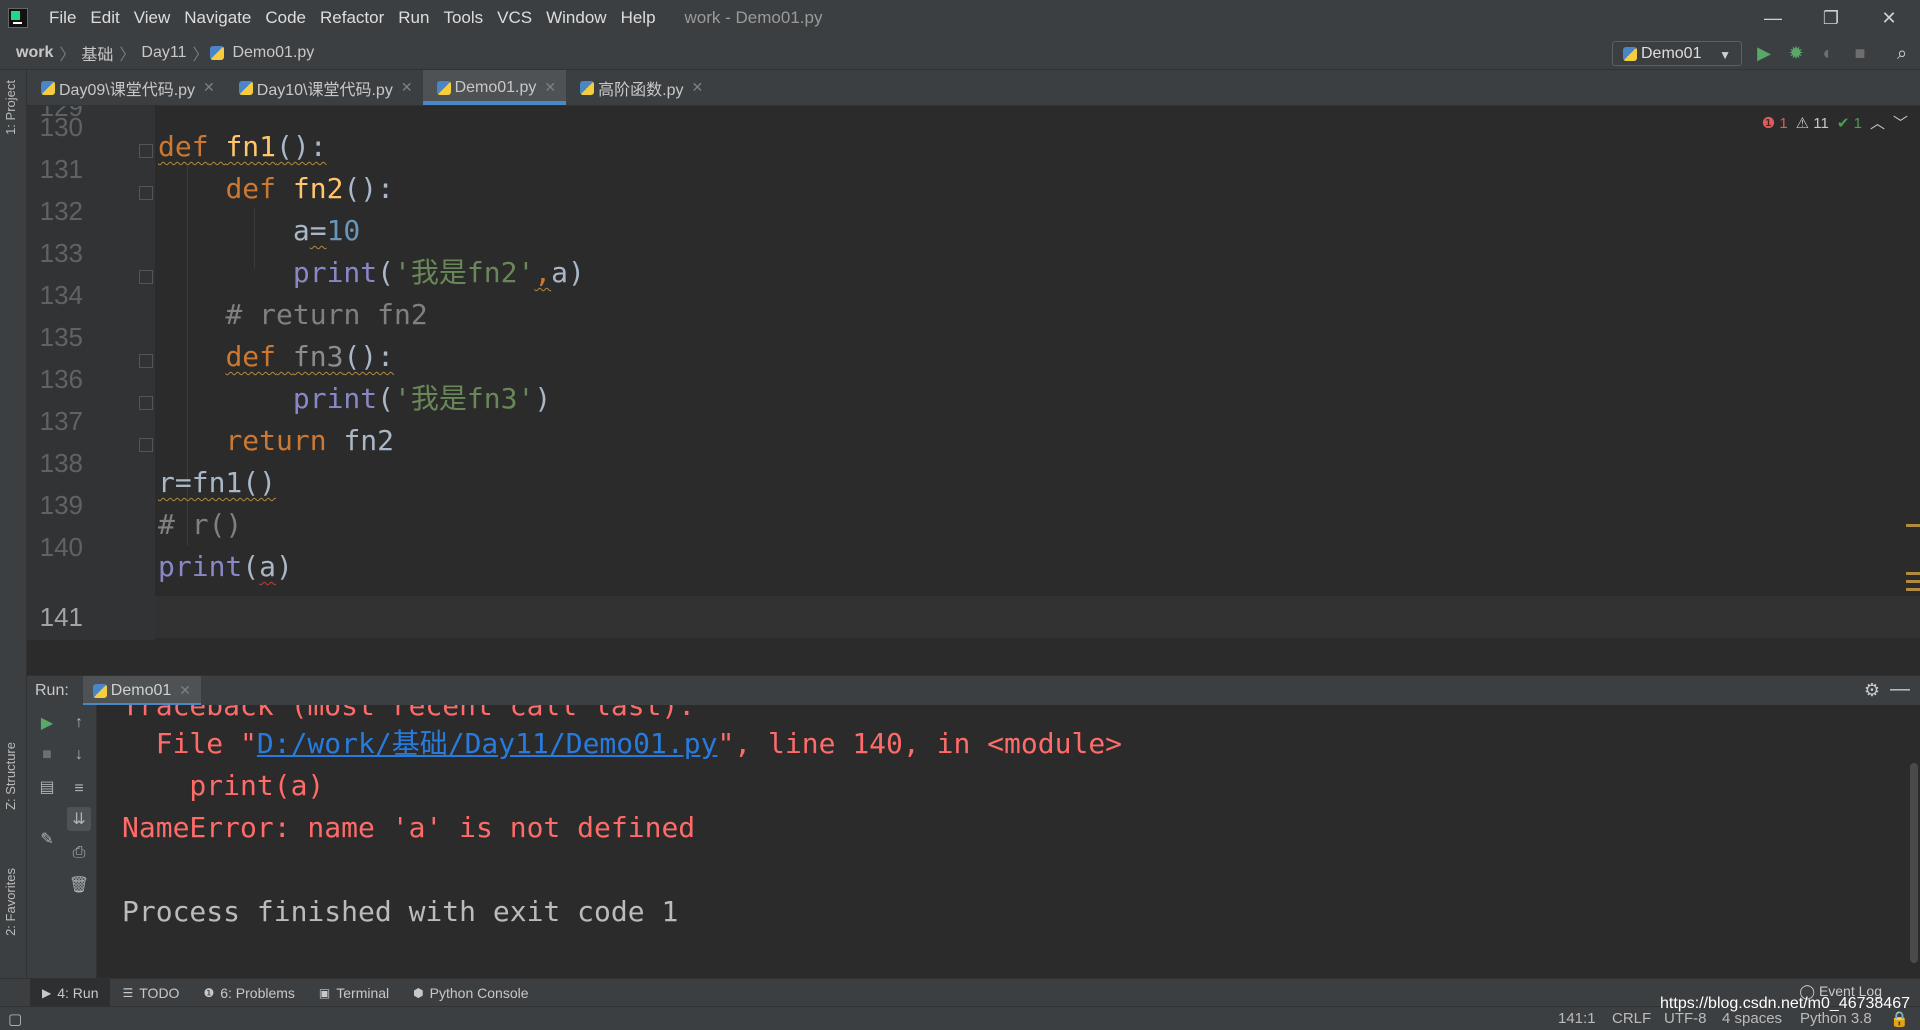  I want to click on breadcrumb-folder: 基础, so click(97, 53).